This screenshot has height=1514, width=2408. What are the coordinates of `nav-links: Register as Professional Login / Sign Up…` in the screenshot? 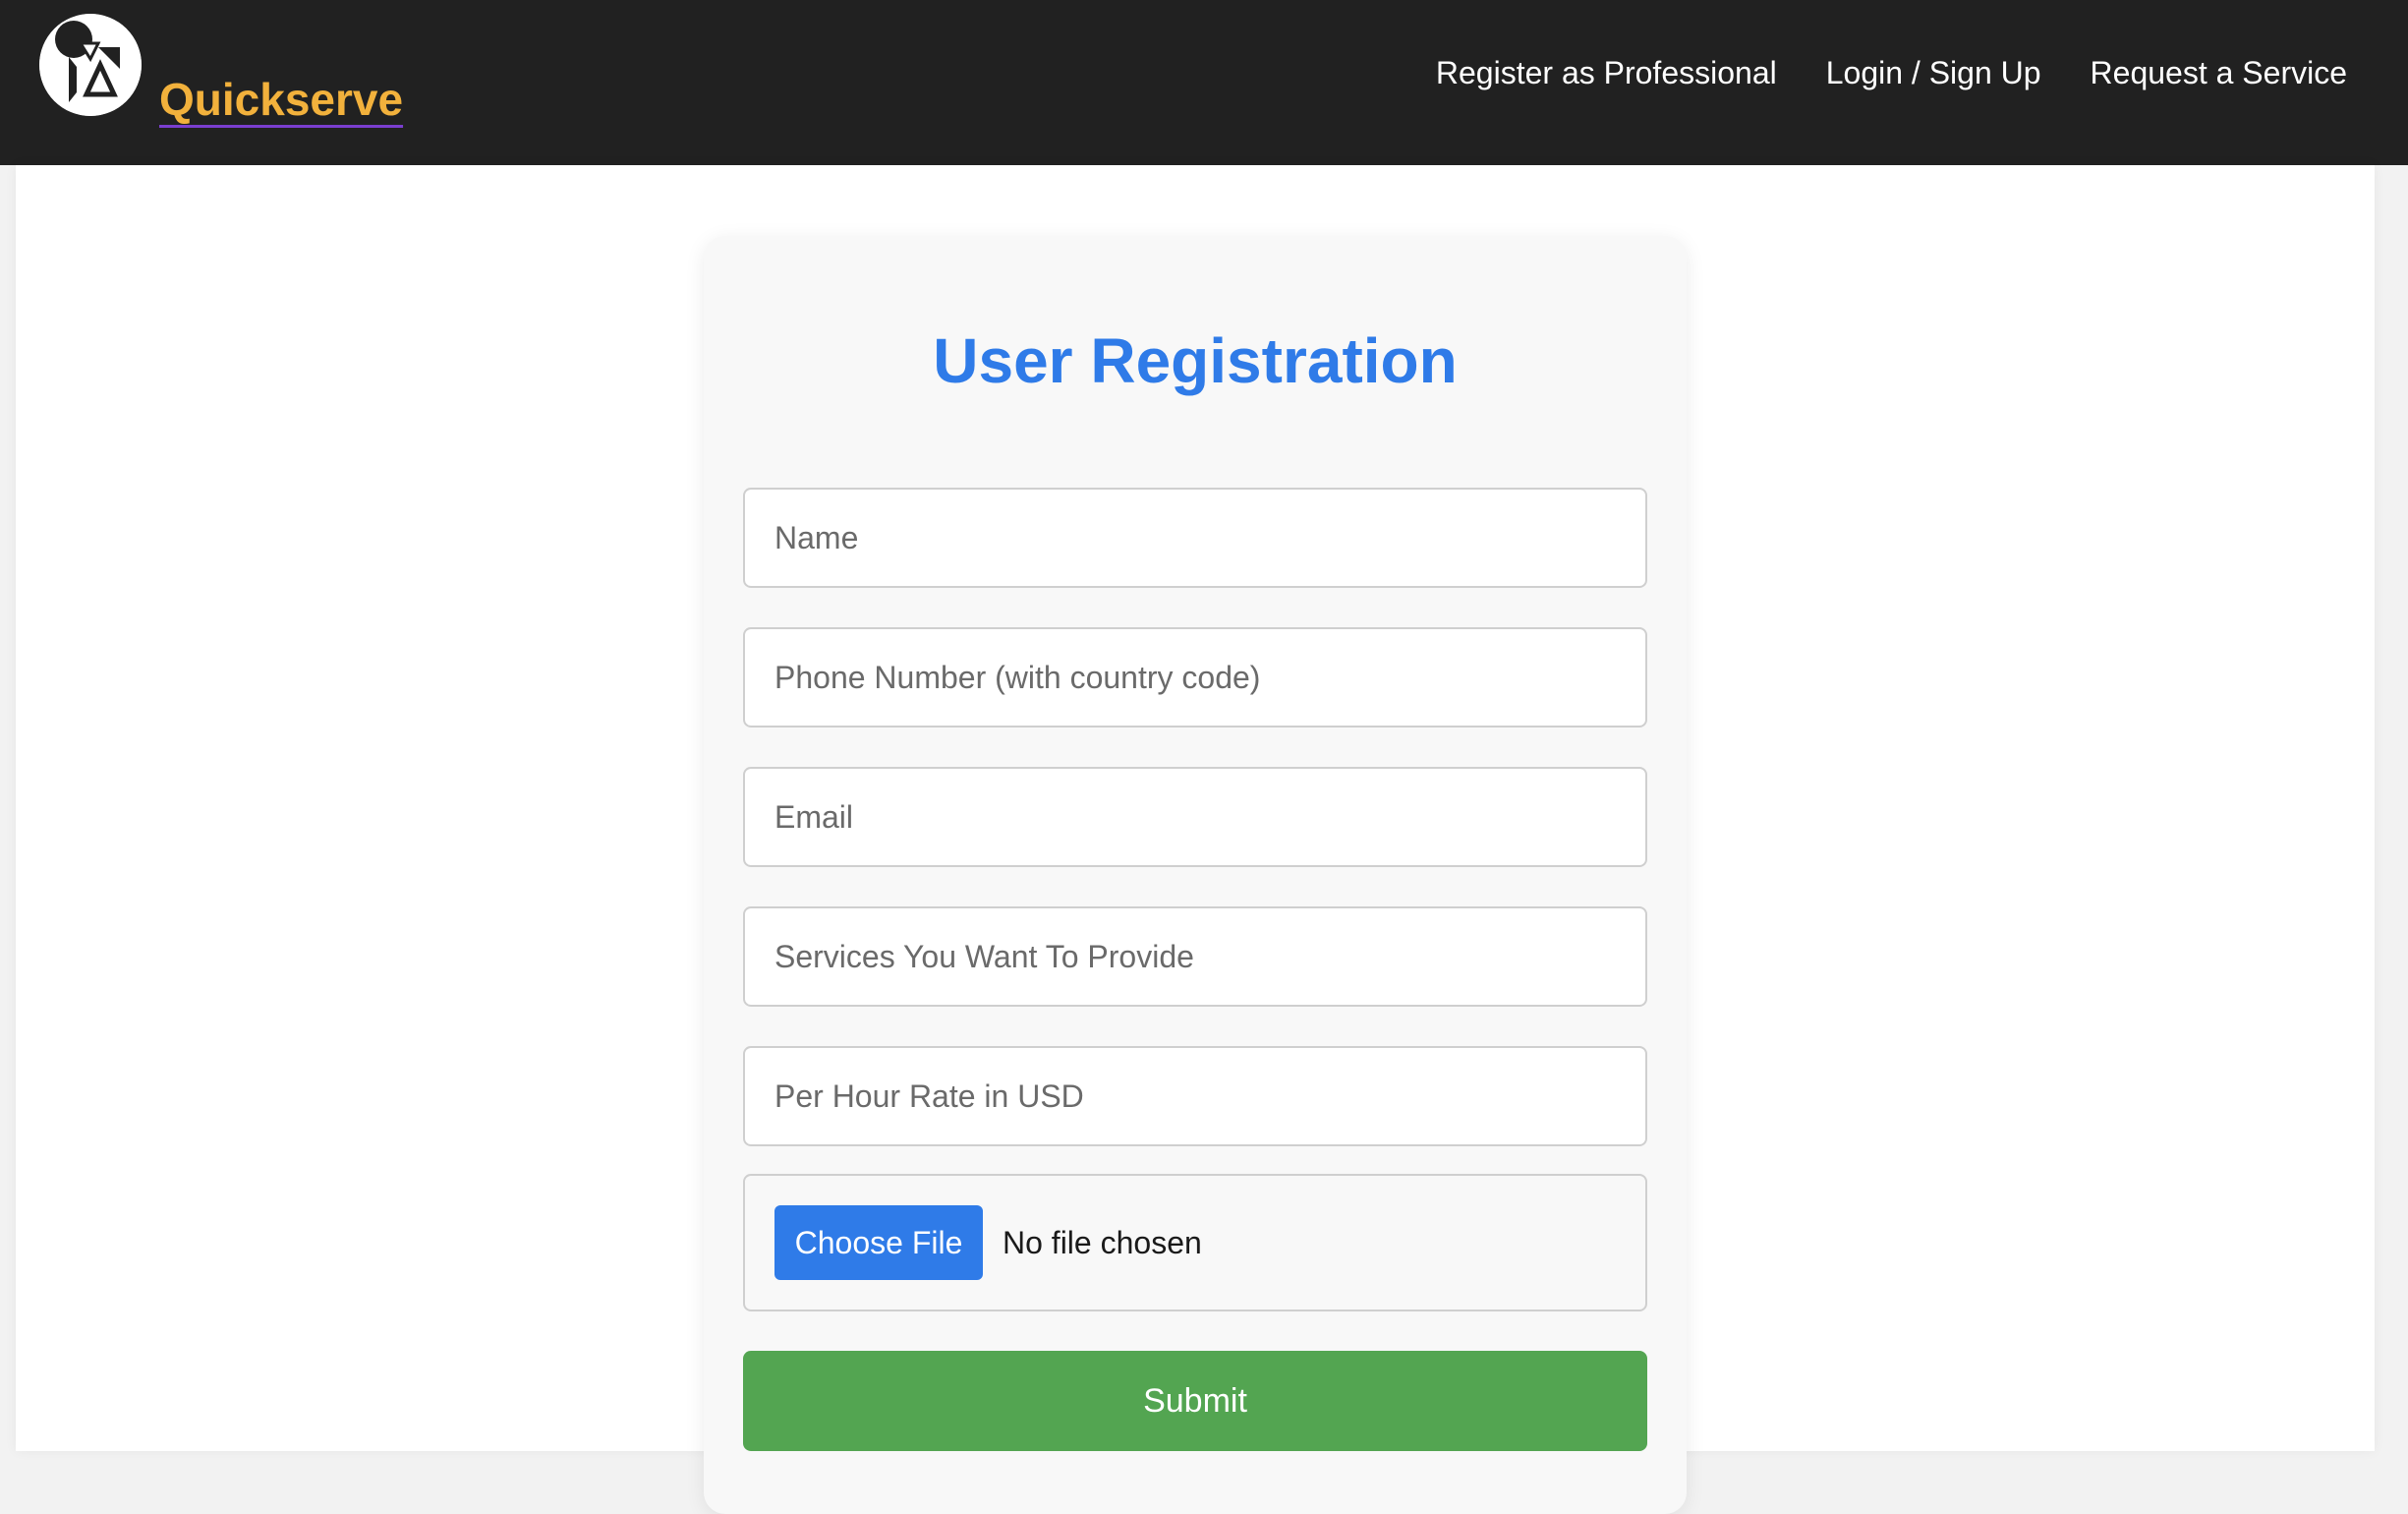 It's located at (1891, 73).